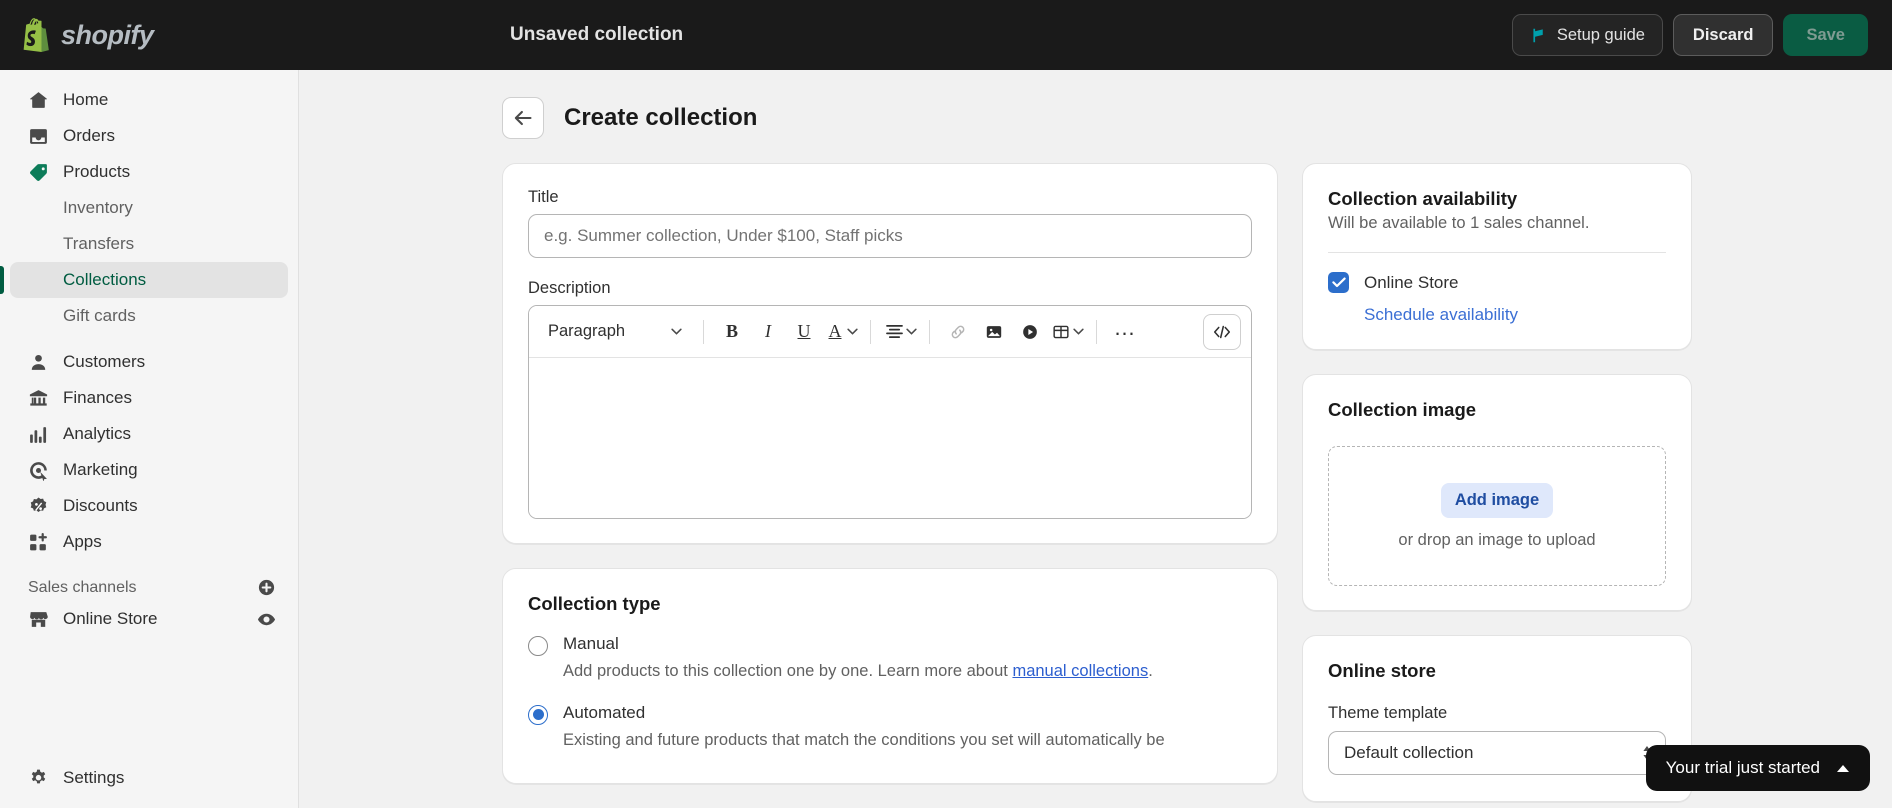 The image size is (1892, 808). Describe the element at coordinates (615, 332) in the screenshot. I see `block-format-select: Paragraph` at that location.